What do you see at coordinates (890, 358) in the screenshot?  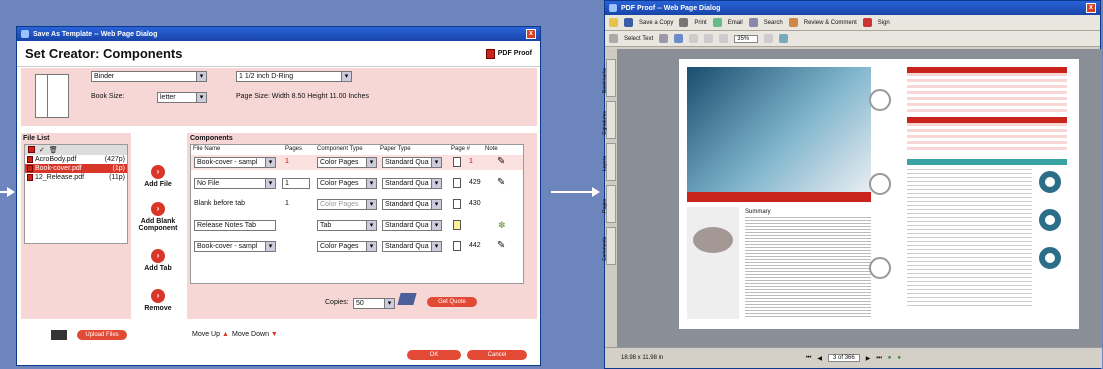 I see `back-icon: ●` at bounding box center [890, 358].